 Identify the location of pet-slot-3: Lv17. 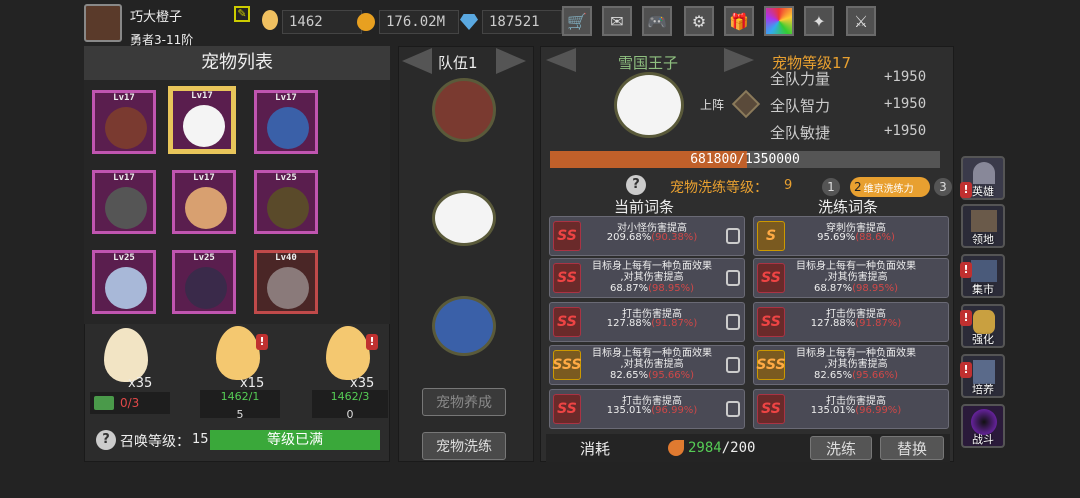
(286, 122).